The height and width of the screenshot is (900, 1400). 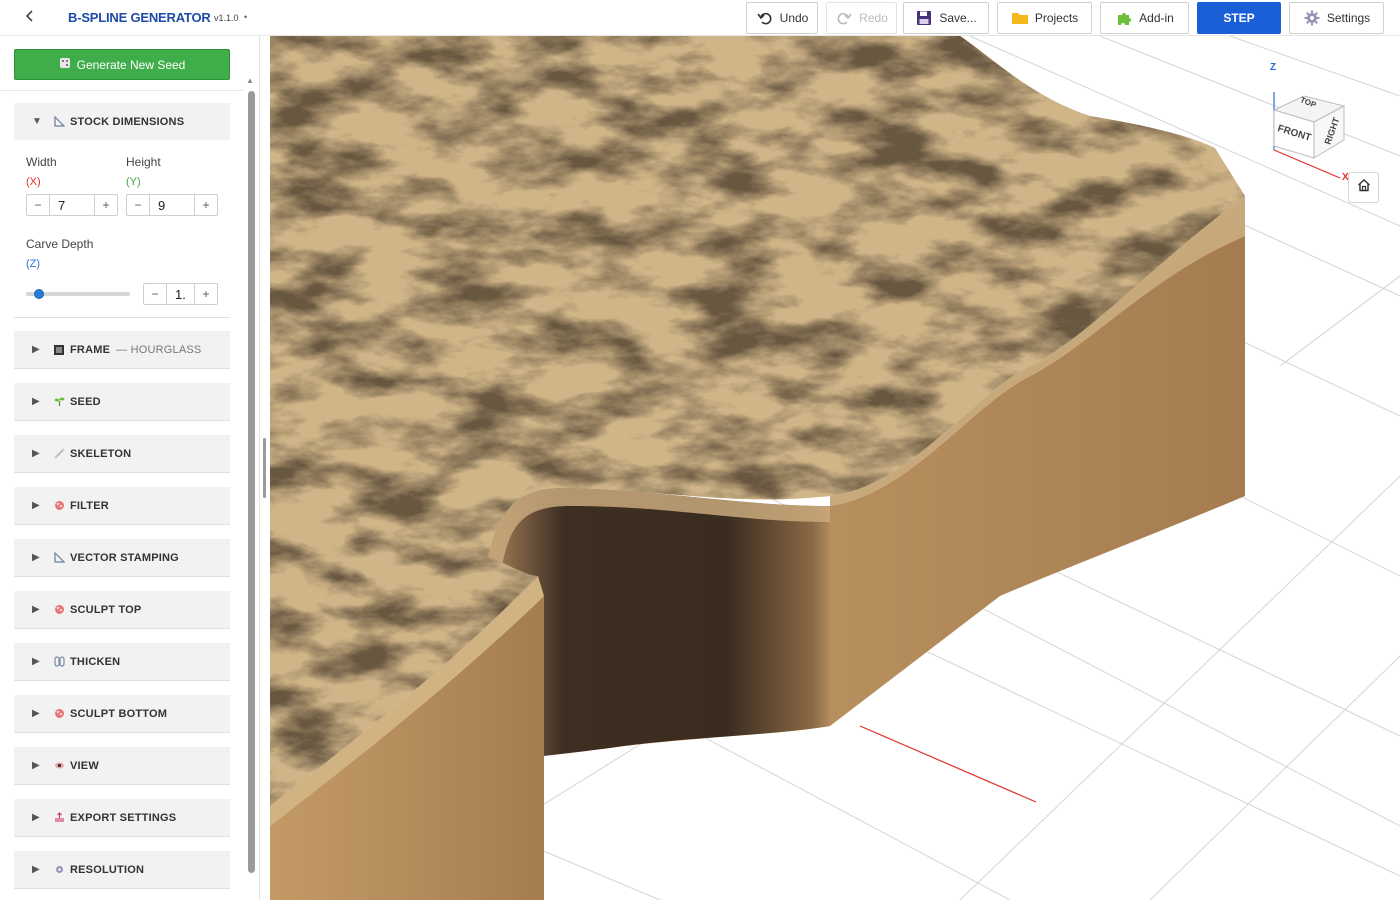 I want to click on carve-depth-input: 1., so click(x=180, y=294).